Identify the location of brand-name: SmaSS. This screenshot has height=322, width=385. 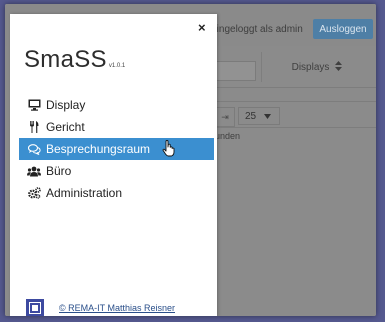
(65, 59).